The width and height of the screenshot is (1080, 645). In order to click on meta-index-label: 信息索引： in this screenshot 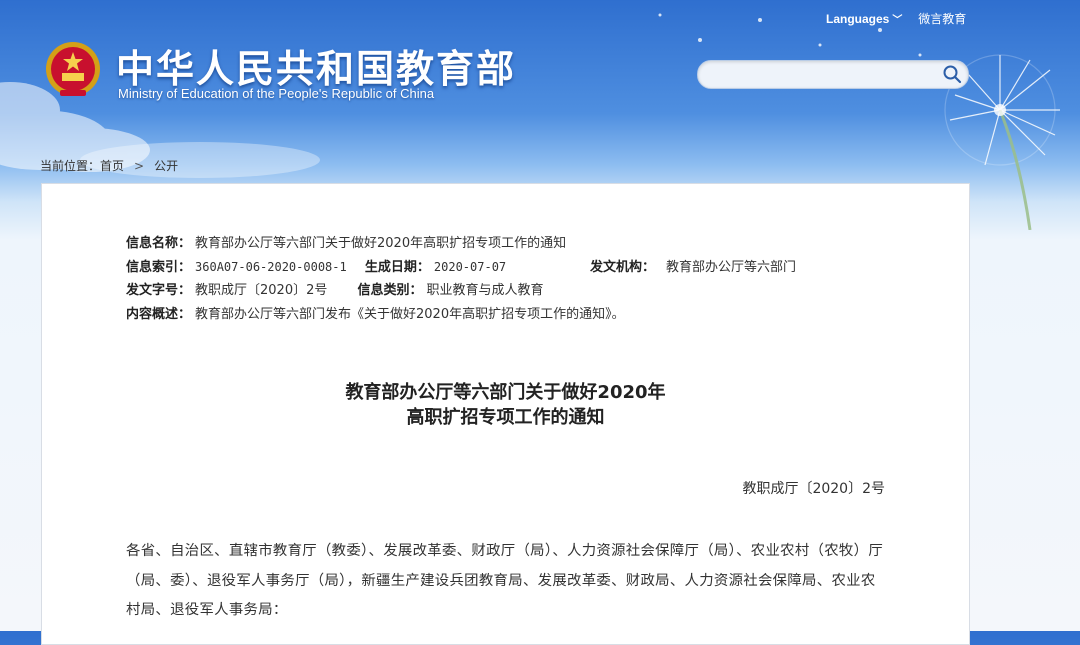, I will do `click(159, 267)`.